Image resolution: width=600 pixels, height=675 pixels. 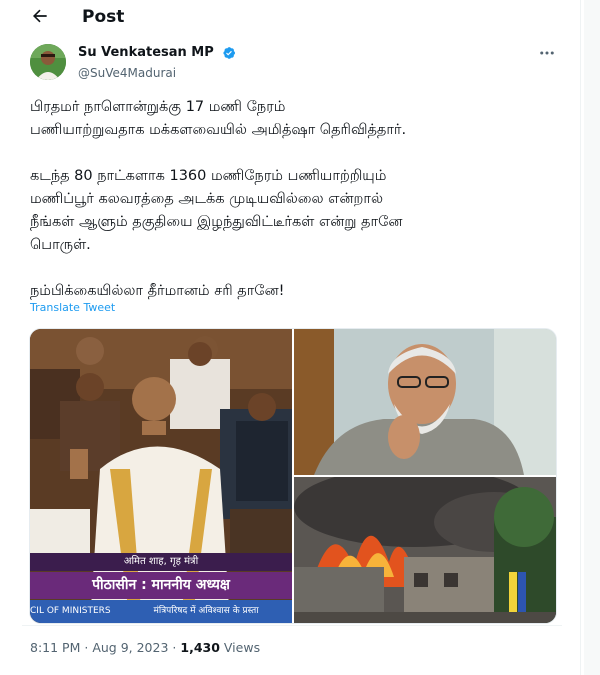 I want to click on author-name-row: Su Venkatesan MP, so click(x=157, y=53).